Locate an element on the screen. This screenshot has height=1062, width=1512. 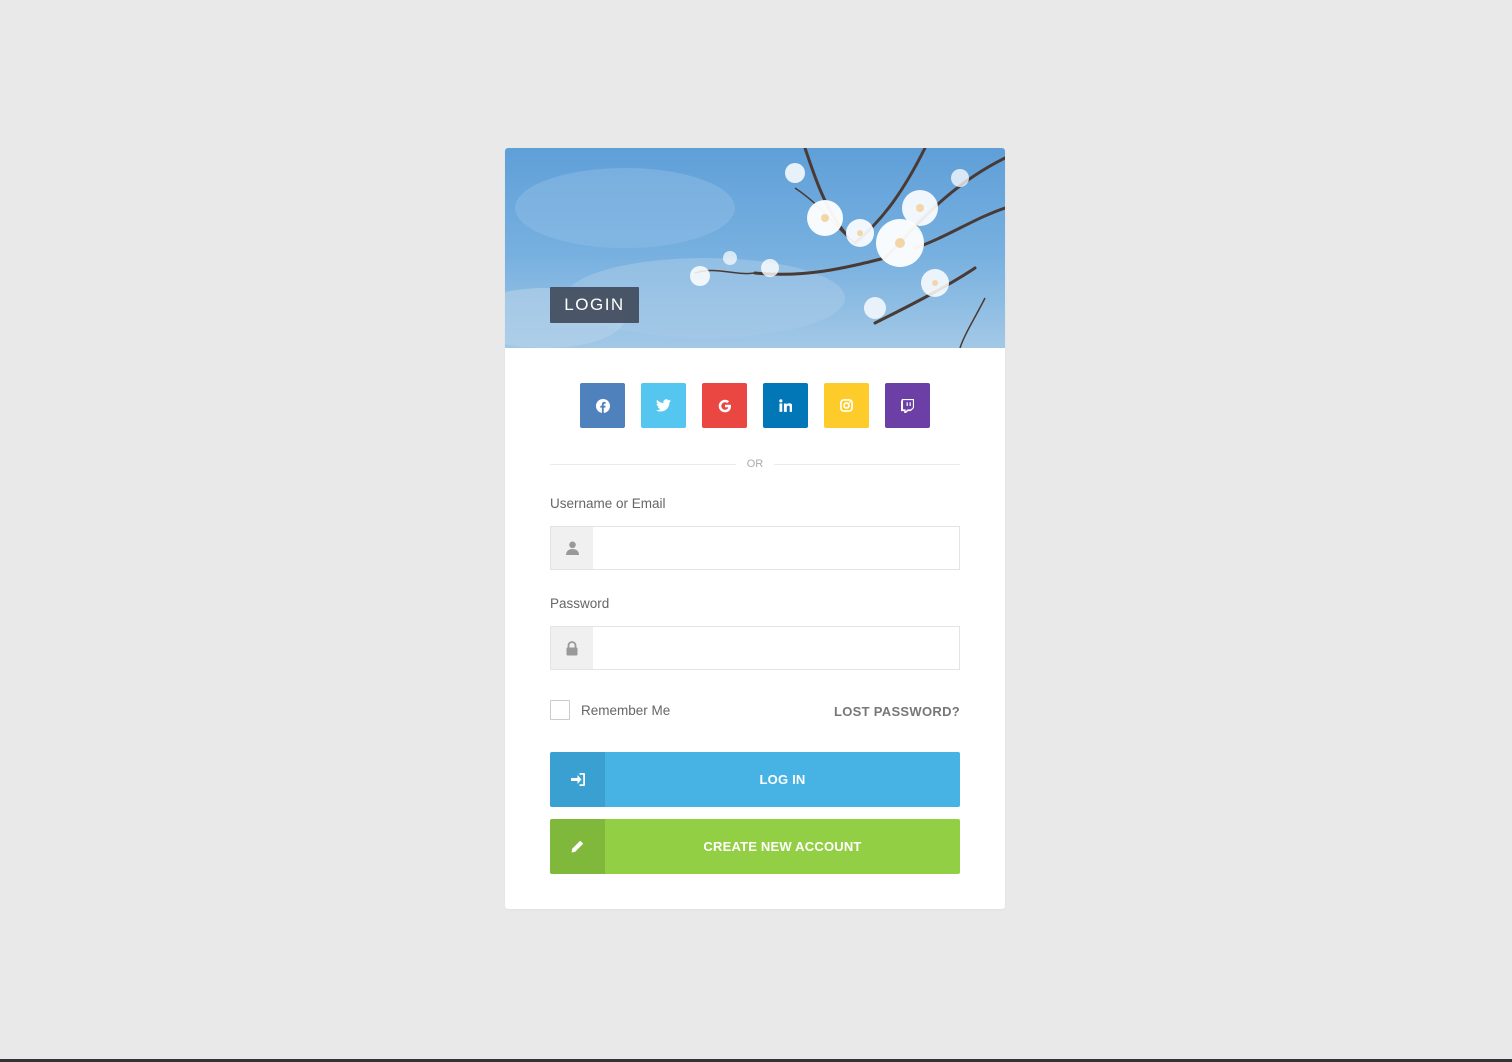
password-input-group is located at coordinates (755, 648).